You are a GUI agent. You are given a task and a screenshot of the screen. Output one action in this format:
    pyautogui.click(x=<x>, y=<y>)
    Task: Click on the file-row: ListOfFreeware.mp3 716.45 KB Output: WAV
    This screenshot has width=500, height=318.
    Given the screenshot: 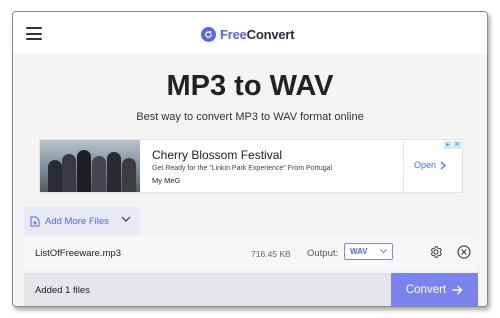 What is the action you would take?
    pyautogui.click(x=251, y=253)
    